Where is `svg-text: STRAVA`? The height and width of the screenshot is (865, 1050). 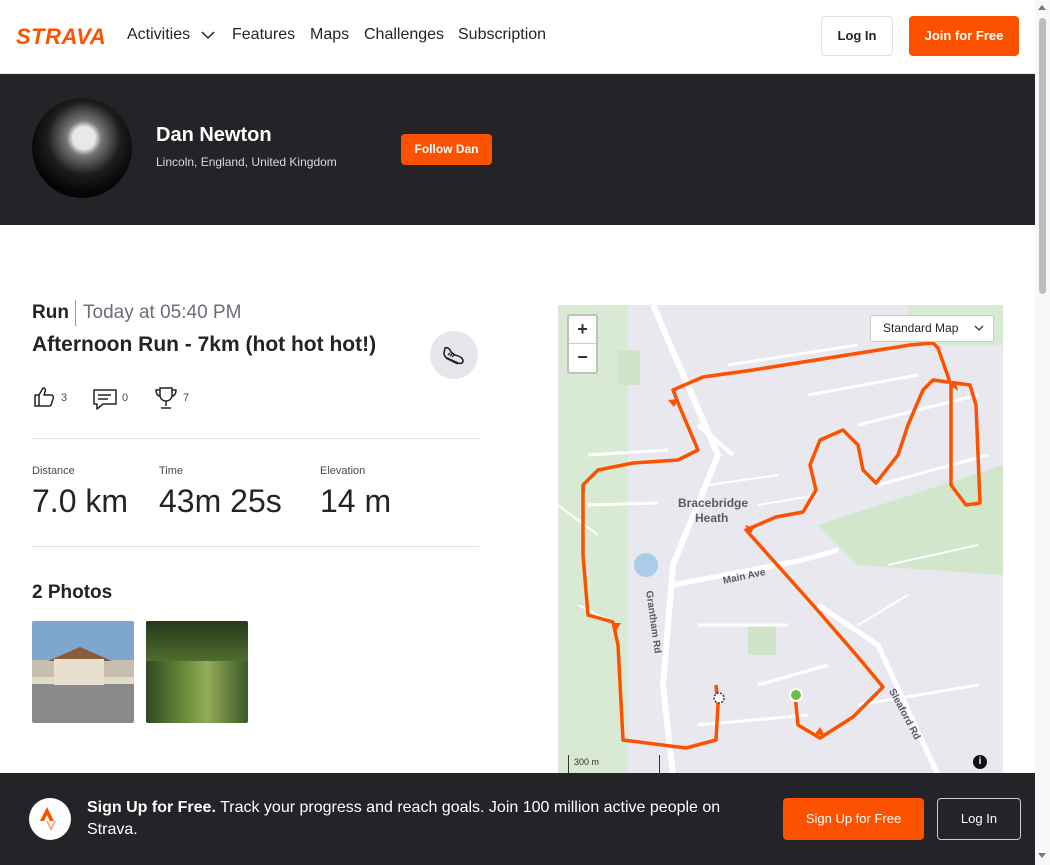 svg-text: STRAVA is located at coordinates (61, 36).